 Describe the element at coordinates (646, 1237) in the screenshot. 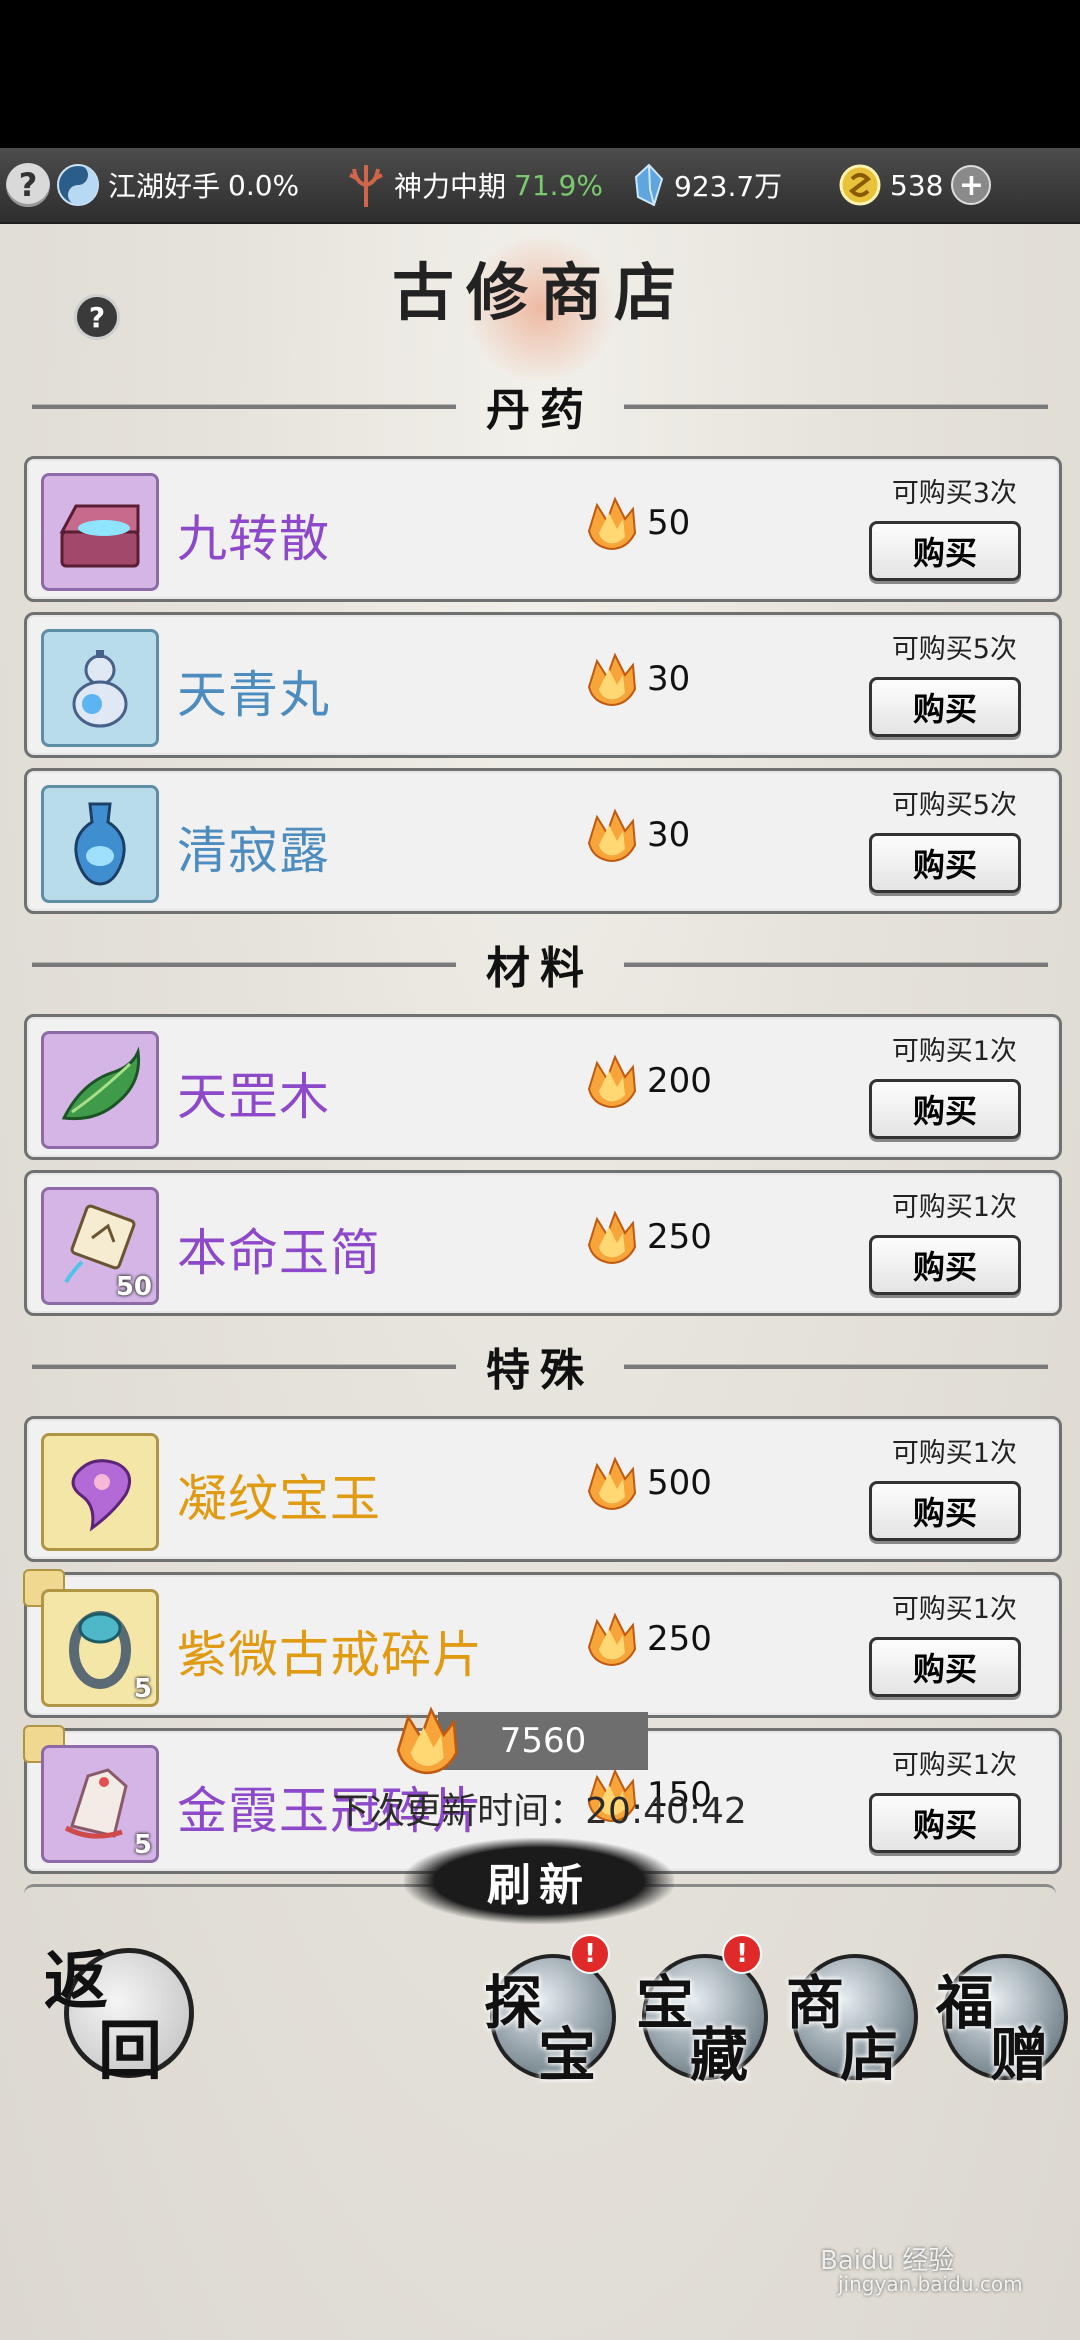

I see `item-price: 250` at that location.